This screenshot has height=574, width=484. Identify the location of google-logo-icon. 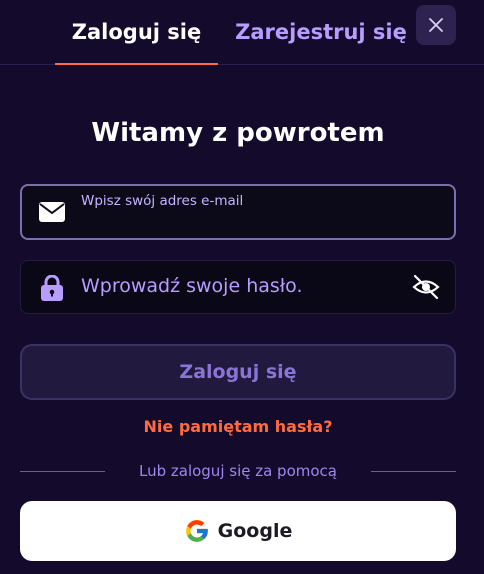
(197, 531).